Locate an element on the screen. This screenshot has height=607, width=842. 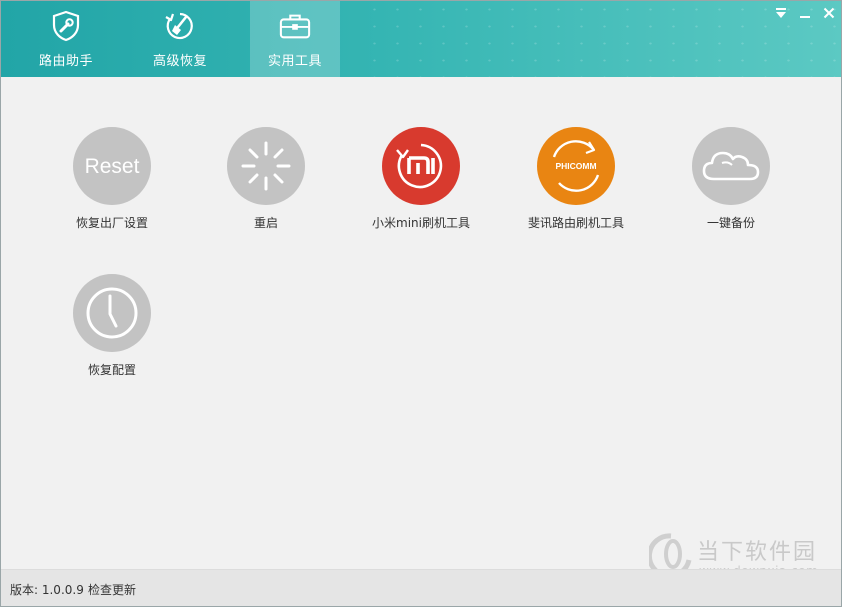
phicomm-flash-icon: PHICOMM is located at coordinates (576, 166).